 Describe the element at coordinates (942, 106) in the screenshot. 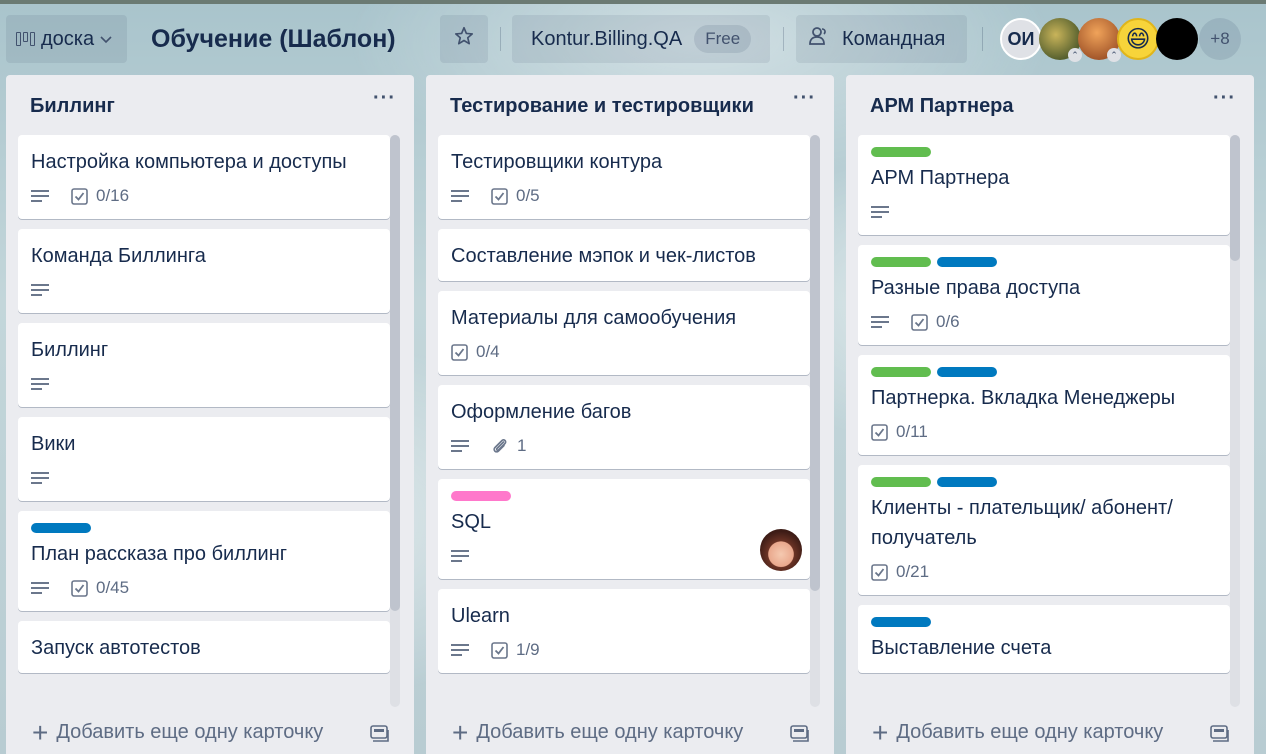

I see `list-title: АРМ Партнера` at that location.